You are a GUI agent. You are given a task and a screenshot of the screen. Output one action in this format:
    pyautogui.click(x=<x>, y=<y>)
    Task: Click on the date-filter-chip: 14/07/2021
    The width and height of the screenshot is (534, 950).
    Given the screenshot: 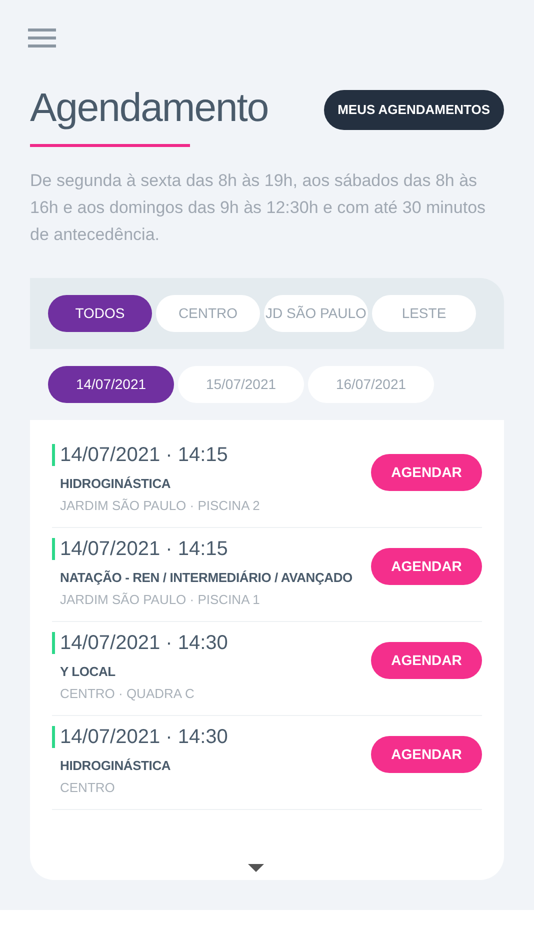 What is the action you would take?
    pyautogui.click(x=111, y=384)
    